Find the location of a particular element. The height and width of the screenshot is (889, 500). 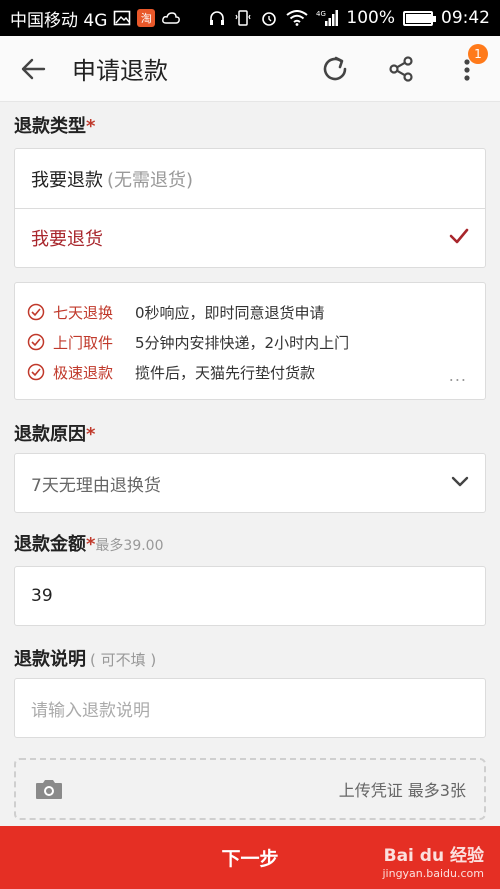

benefit-name: 极速退款 is located at coordinates (83, 372).